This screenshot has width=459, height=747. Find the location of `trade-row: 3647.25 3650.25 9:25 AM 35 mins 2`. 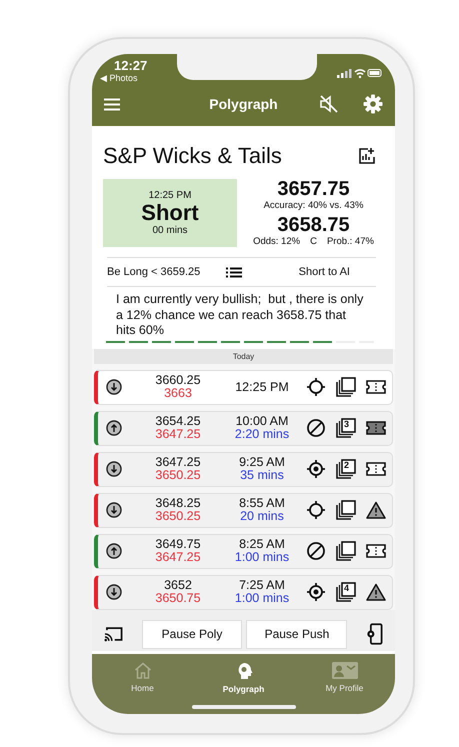

trade-row: 3647.25 3650.25 9:25 AM 35 mins 2 is located at coordinates (243, 469).